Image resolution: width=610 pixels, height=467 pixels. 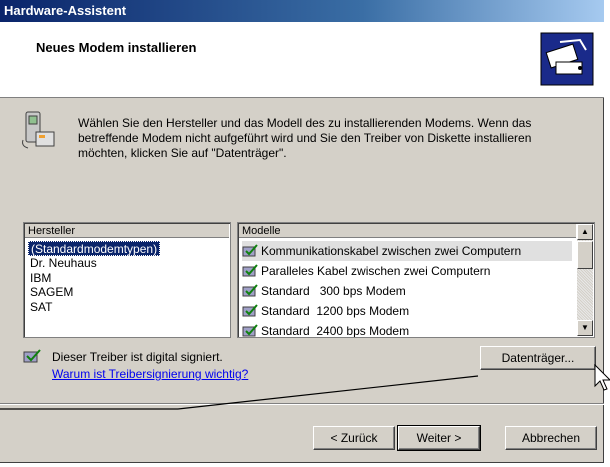 What do you see at coordinates (407, 231) in the screenshot?
I see `model-list-header: Modelle` at bounding box center [407, 231].